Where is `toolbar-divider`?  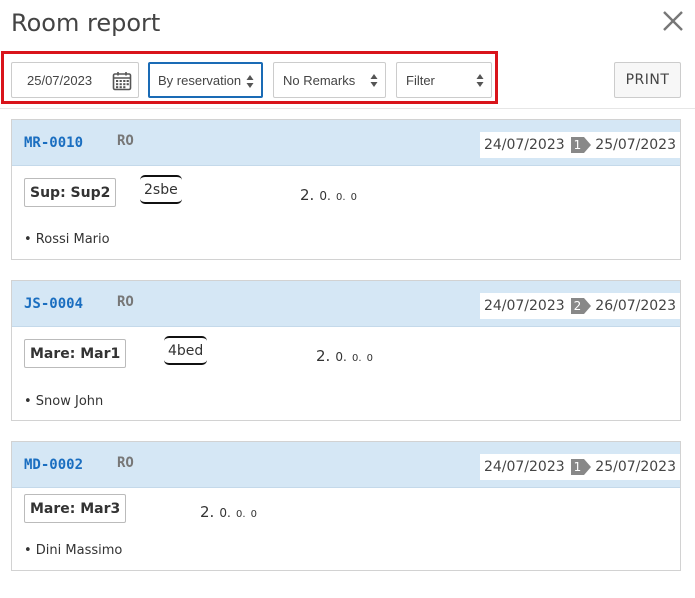
toolbar-divider is located at coordinates (347, 108).